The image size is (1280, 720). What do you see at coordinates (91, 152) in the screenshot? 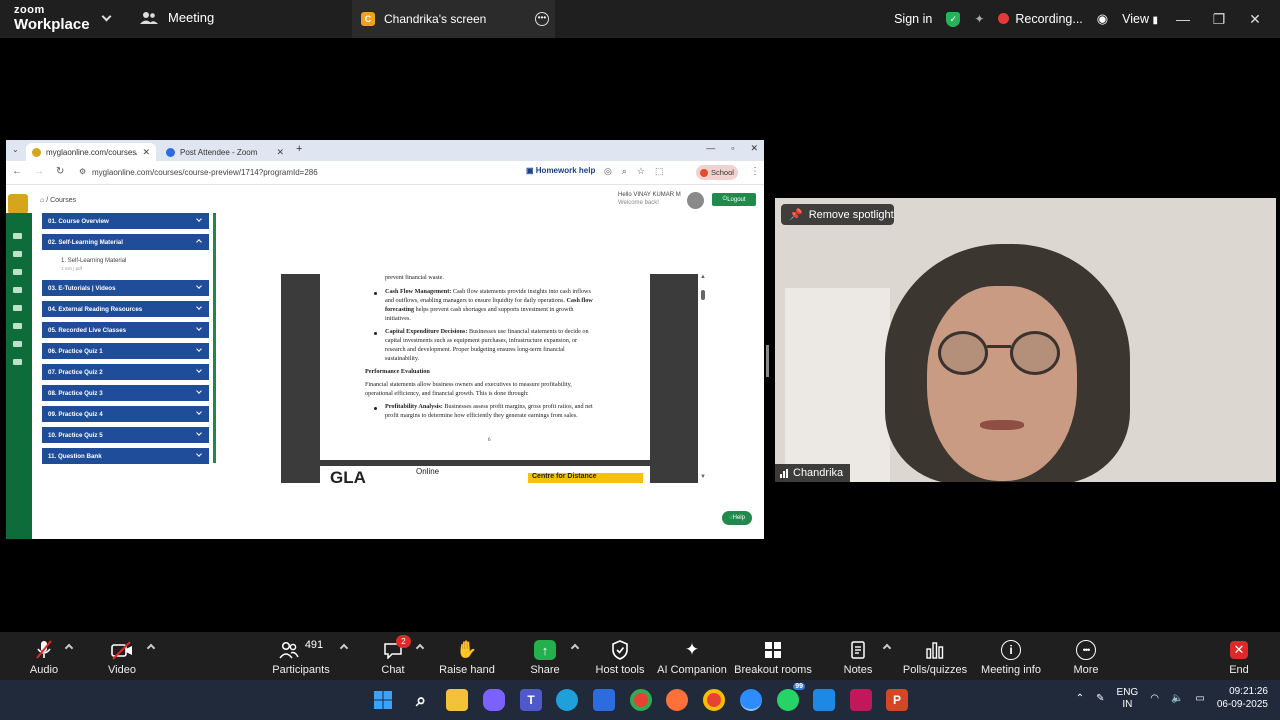
I see `browser-tab-course: myglaonline.com/courses/cour ✕` at bounding box center [91, 152].